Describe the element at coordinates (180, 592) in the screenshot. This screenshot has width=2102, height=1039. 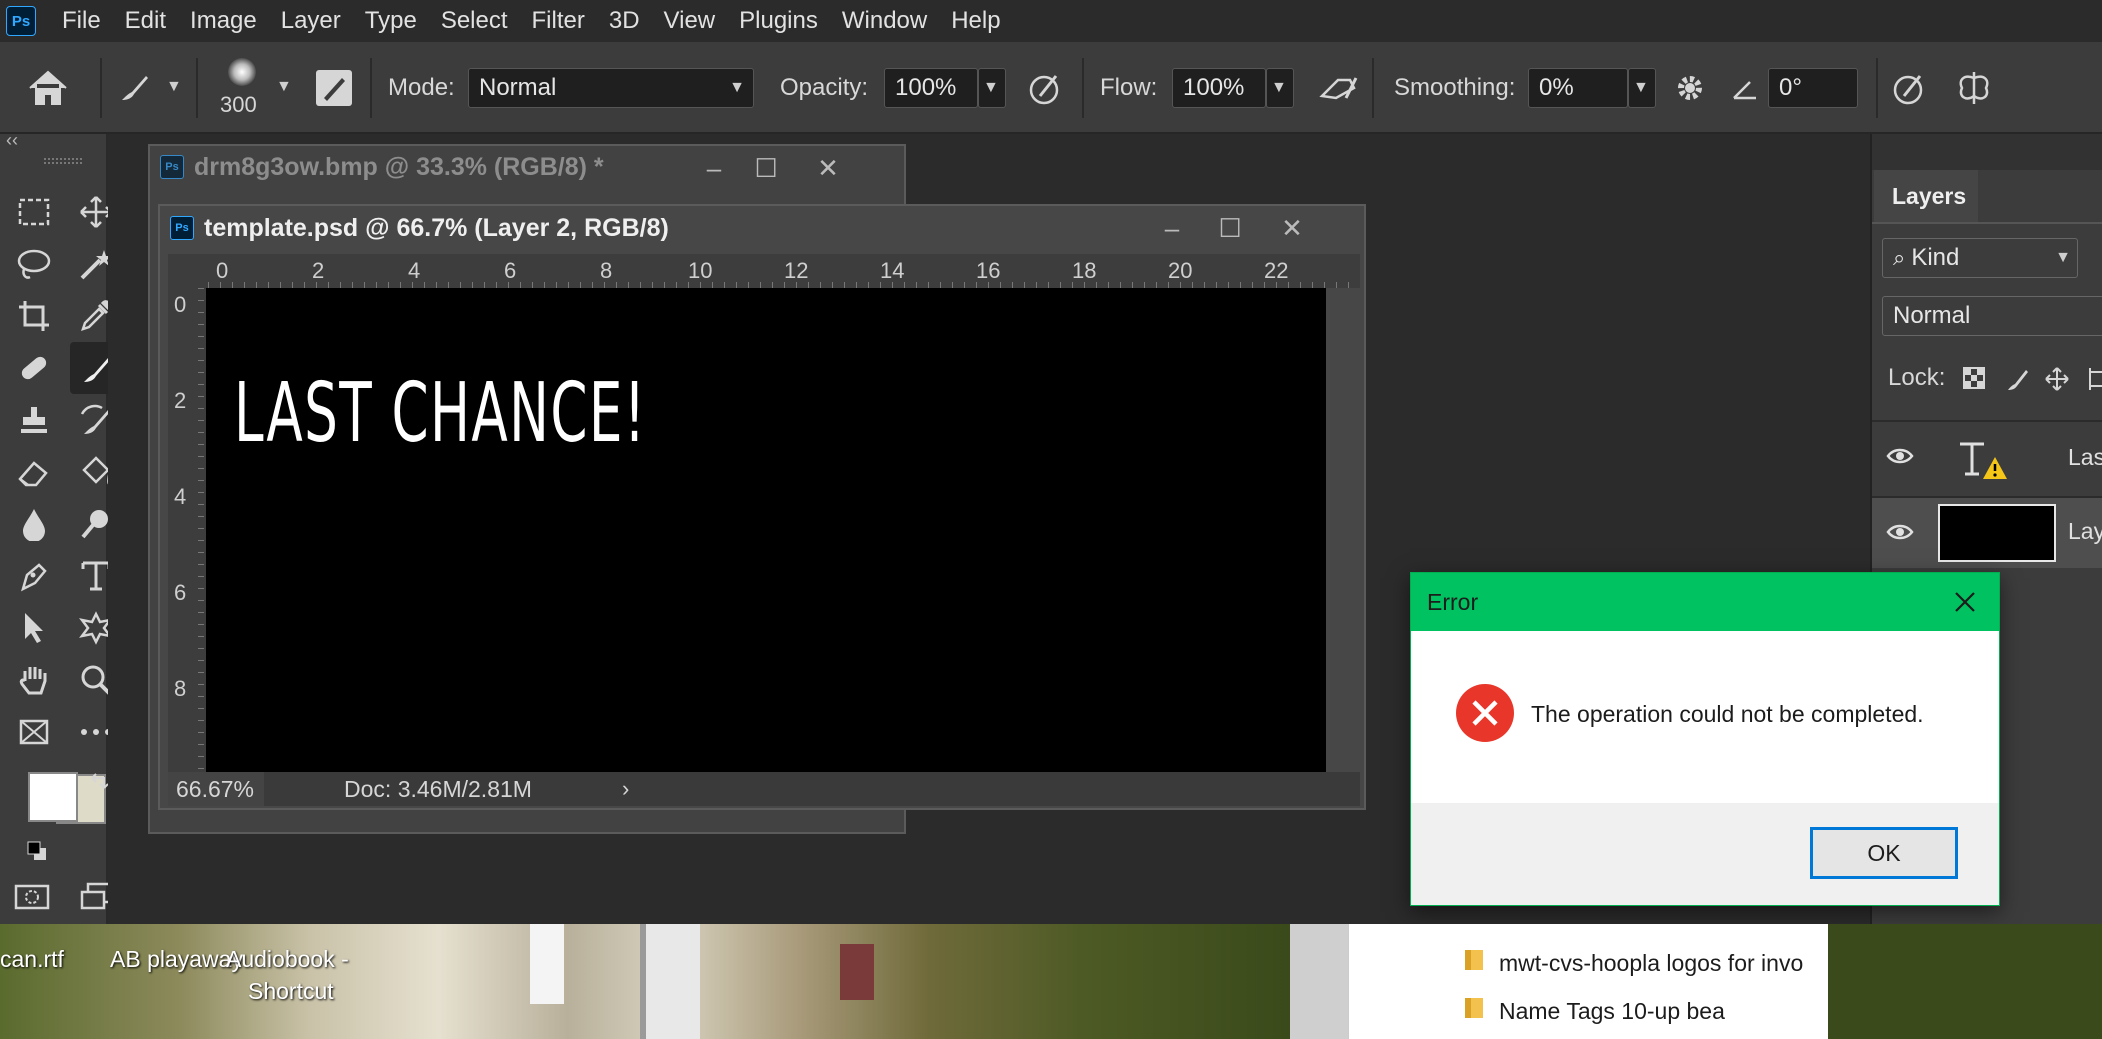
I see `ruler-tick: 6` at that location.